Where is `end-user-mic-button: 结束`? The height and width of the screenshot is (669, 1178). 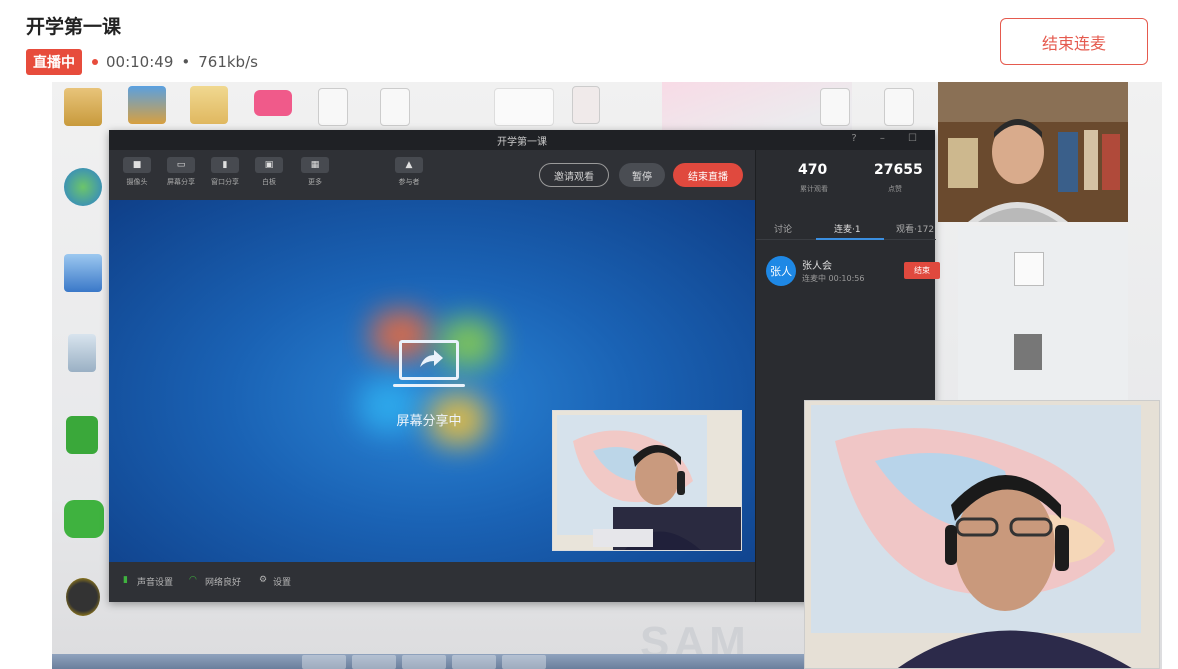
end-user-mic-button: 结束 is located at coordinates (922, 270).